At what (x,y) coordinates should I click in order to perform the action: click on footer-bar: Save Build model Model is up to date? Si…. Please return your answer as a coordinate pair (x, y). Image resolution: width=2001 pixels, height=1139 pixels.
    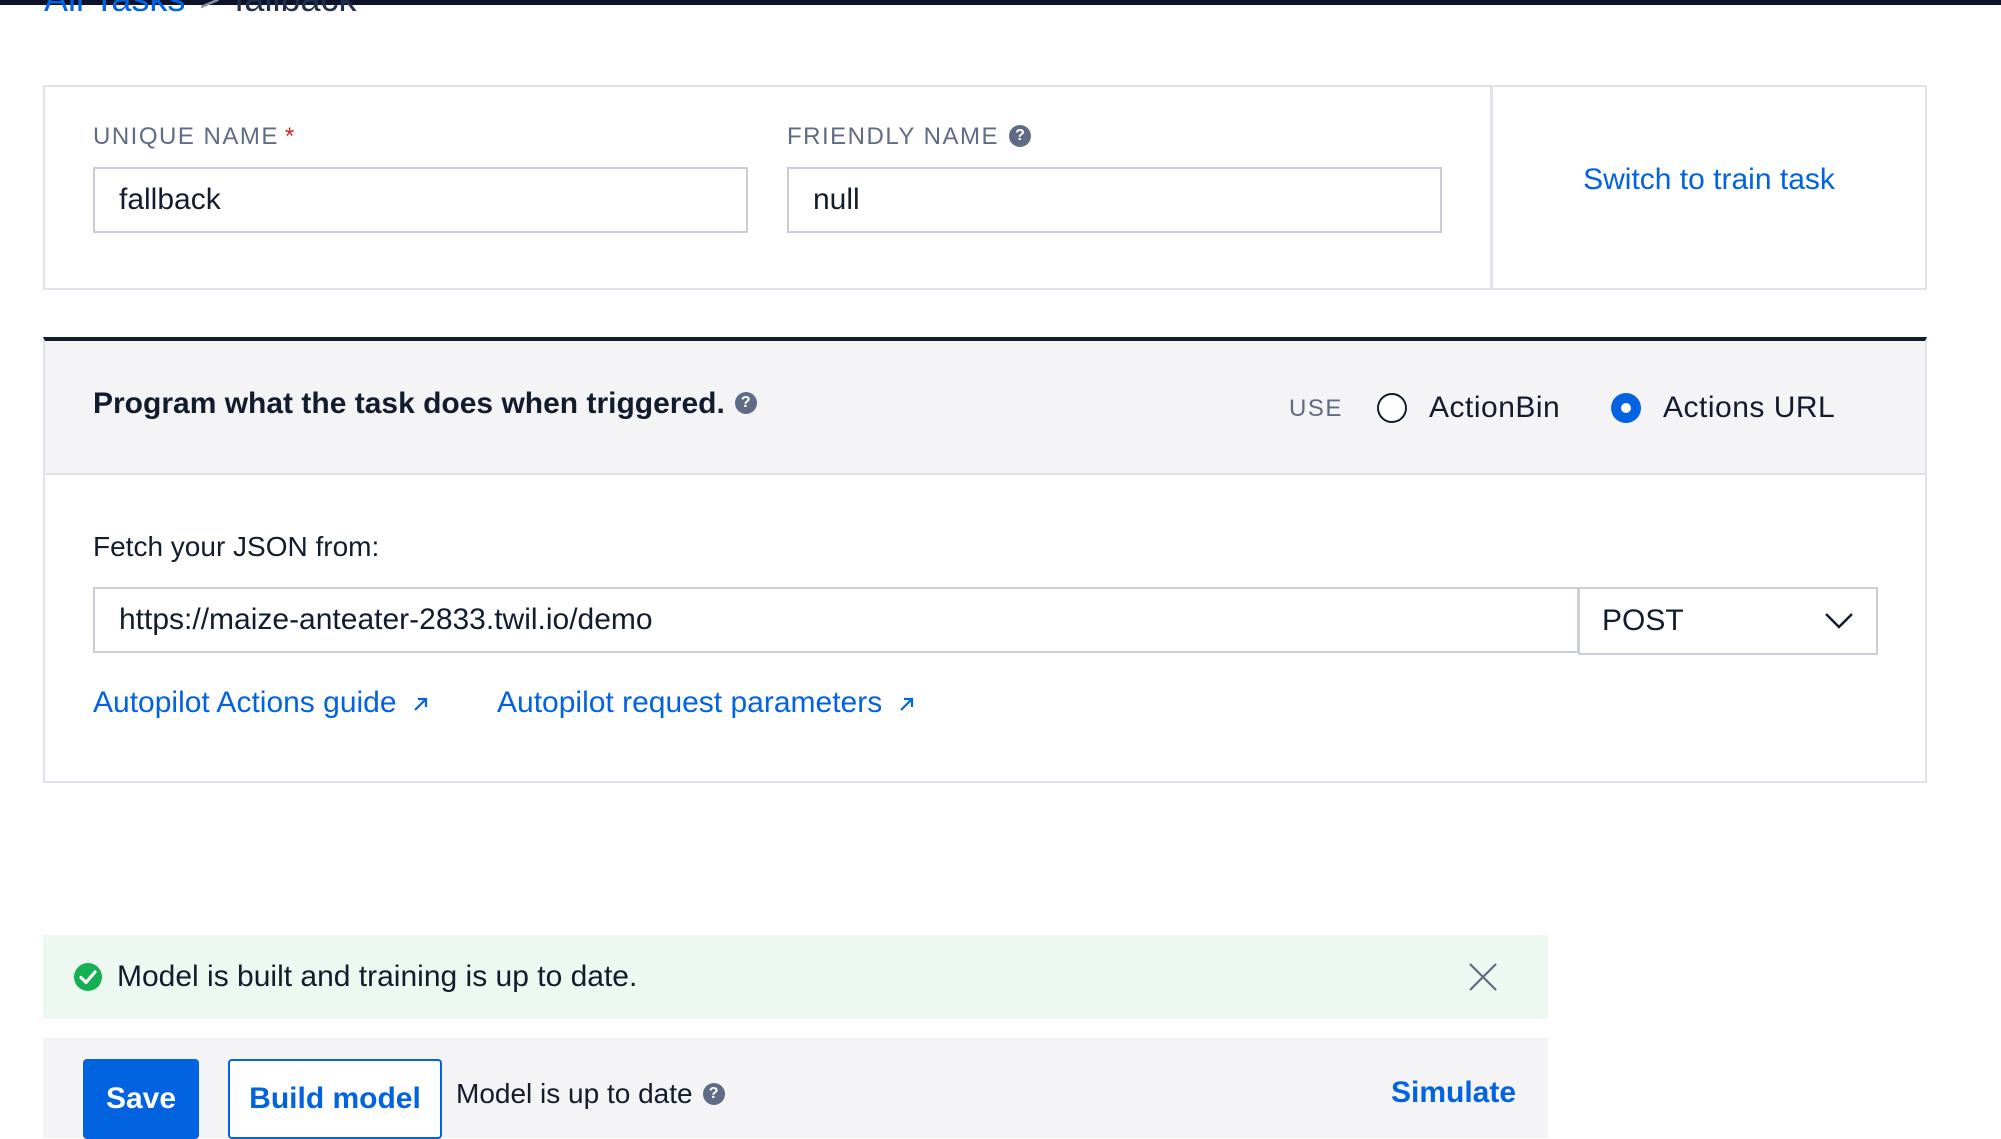
    Looking at the image, I should click on (795, 1088).